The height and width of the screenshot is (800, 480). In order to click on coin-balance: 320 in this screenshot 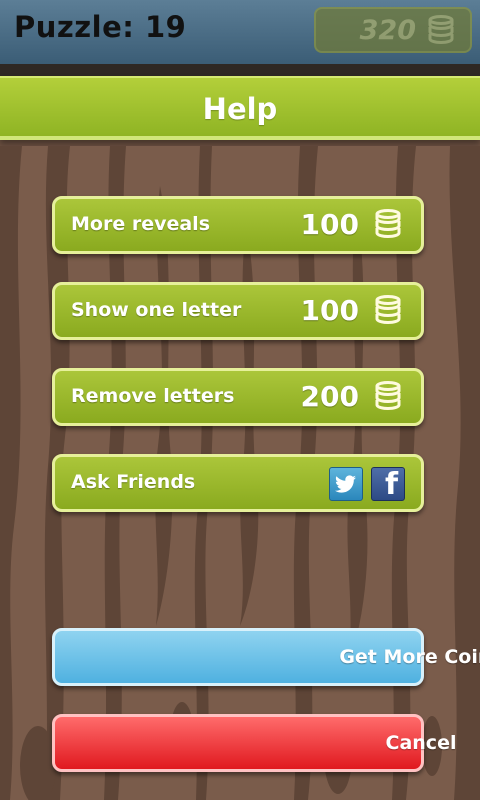, I will do `click(393, 30)`.